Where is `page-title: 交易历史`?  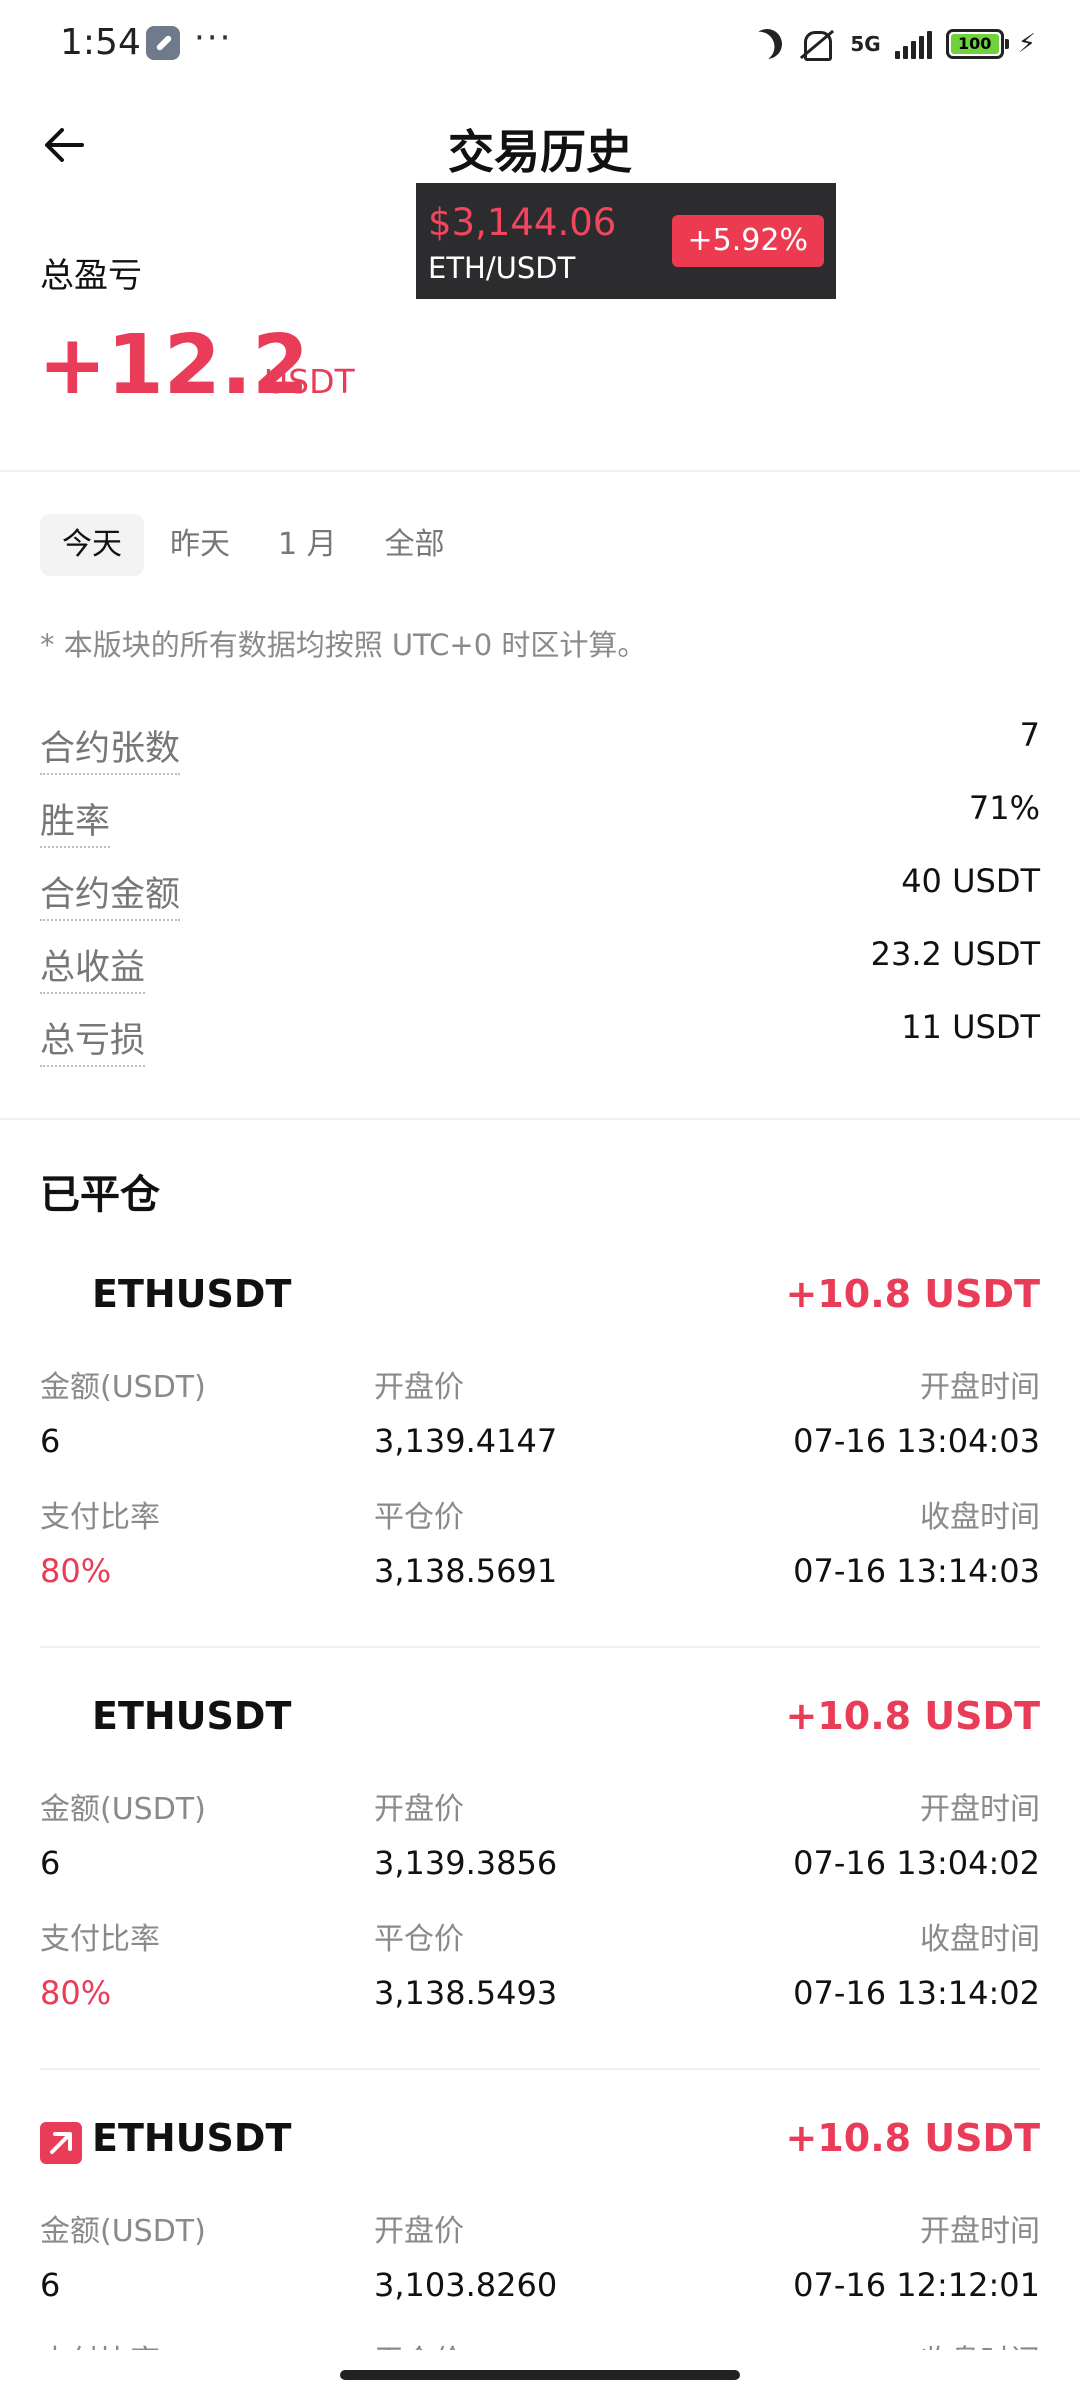 page-title: 交易历史 is located at coordinates (540, 152).